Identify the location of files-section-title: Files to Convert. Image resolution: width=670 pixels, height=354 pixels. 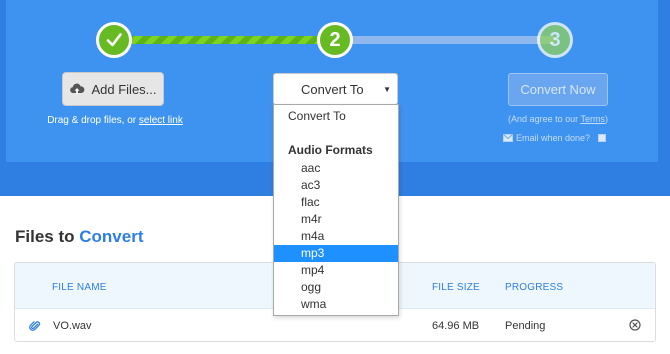
(79, 237).